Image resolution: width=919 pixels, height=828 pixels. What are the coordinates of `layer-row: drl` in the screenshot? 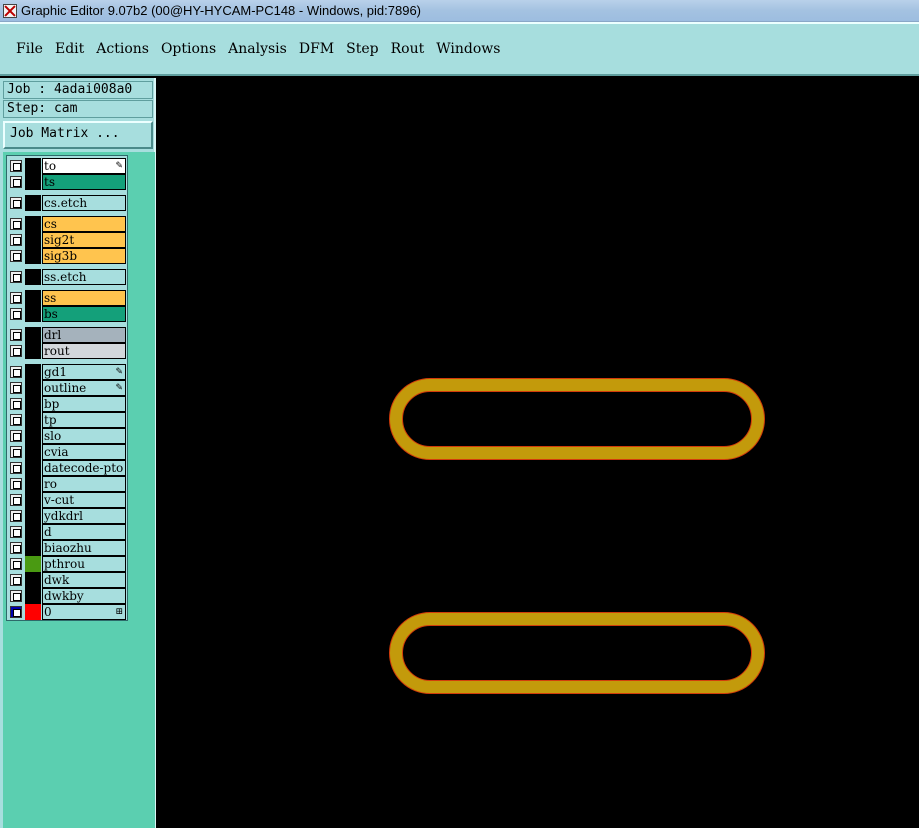 It's located at (67, 335).